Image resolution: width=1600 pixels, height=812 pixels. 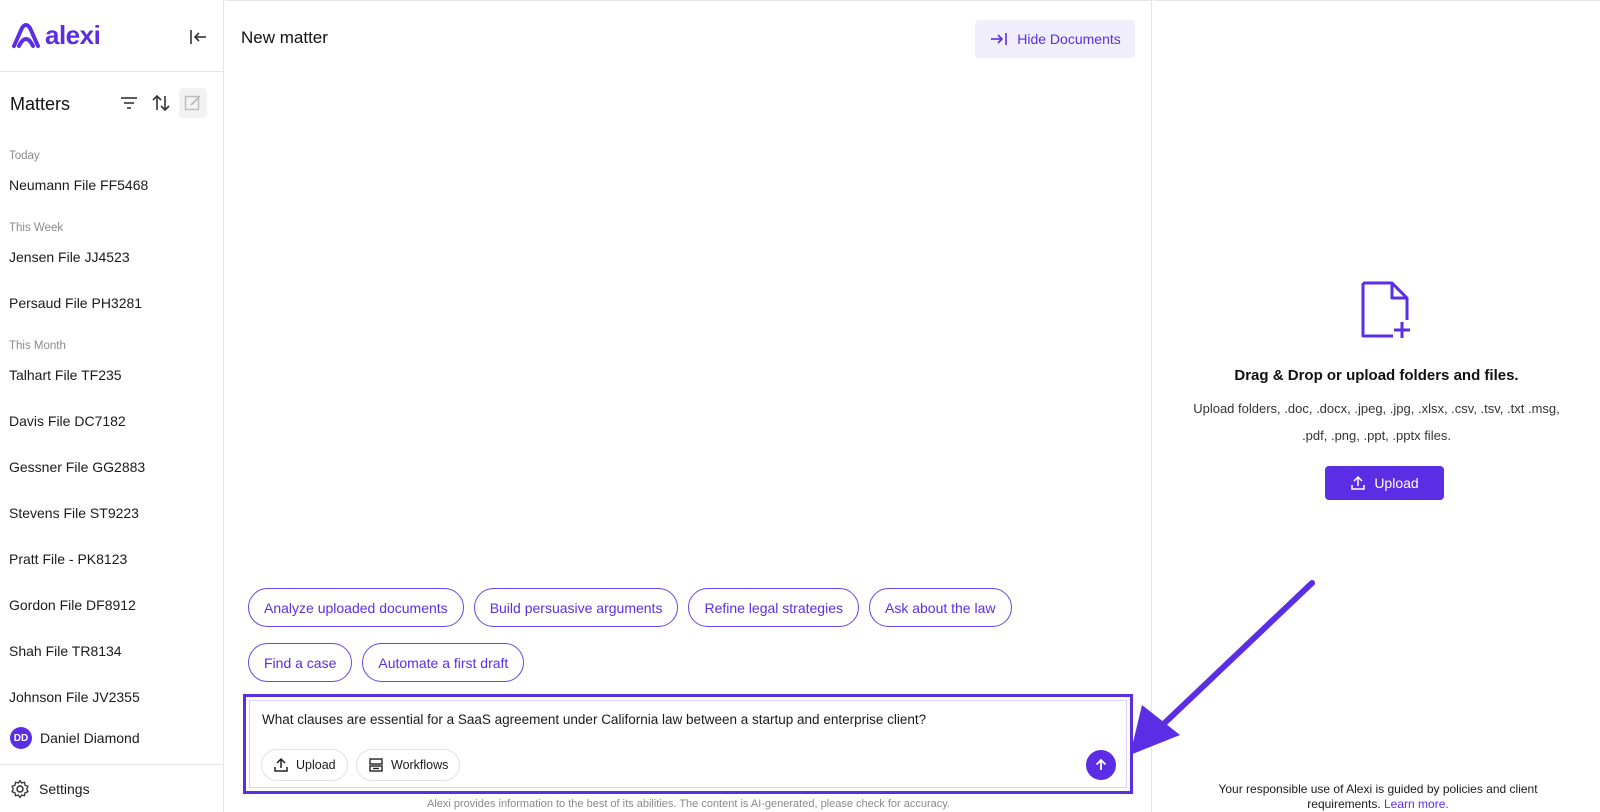 What do you see at coordinates (111, 104) in the screenshot?
I see `matters-header: Matters` at bounding box center [111, 104].